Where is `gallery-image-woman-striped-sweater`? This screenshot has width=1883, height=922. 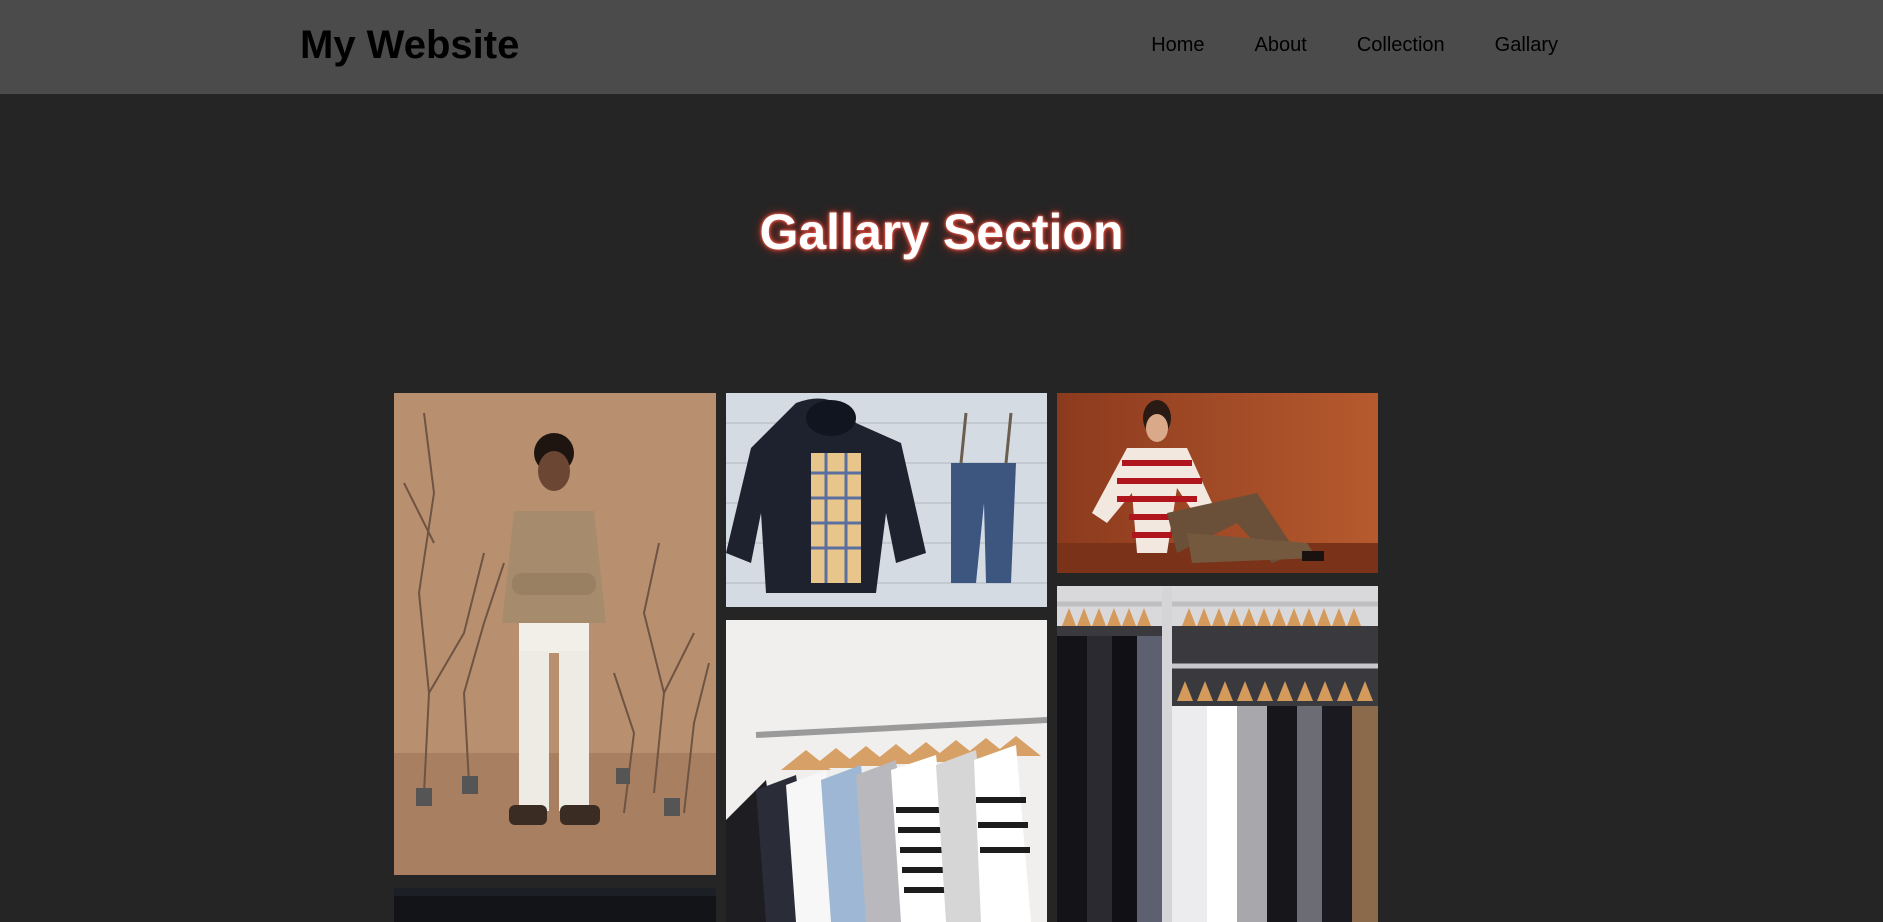
gallery-image-woman-striped-sweater is located at coordinates (1217, 483).